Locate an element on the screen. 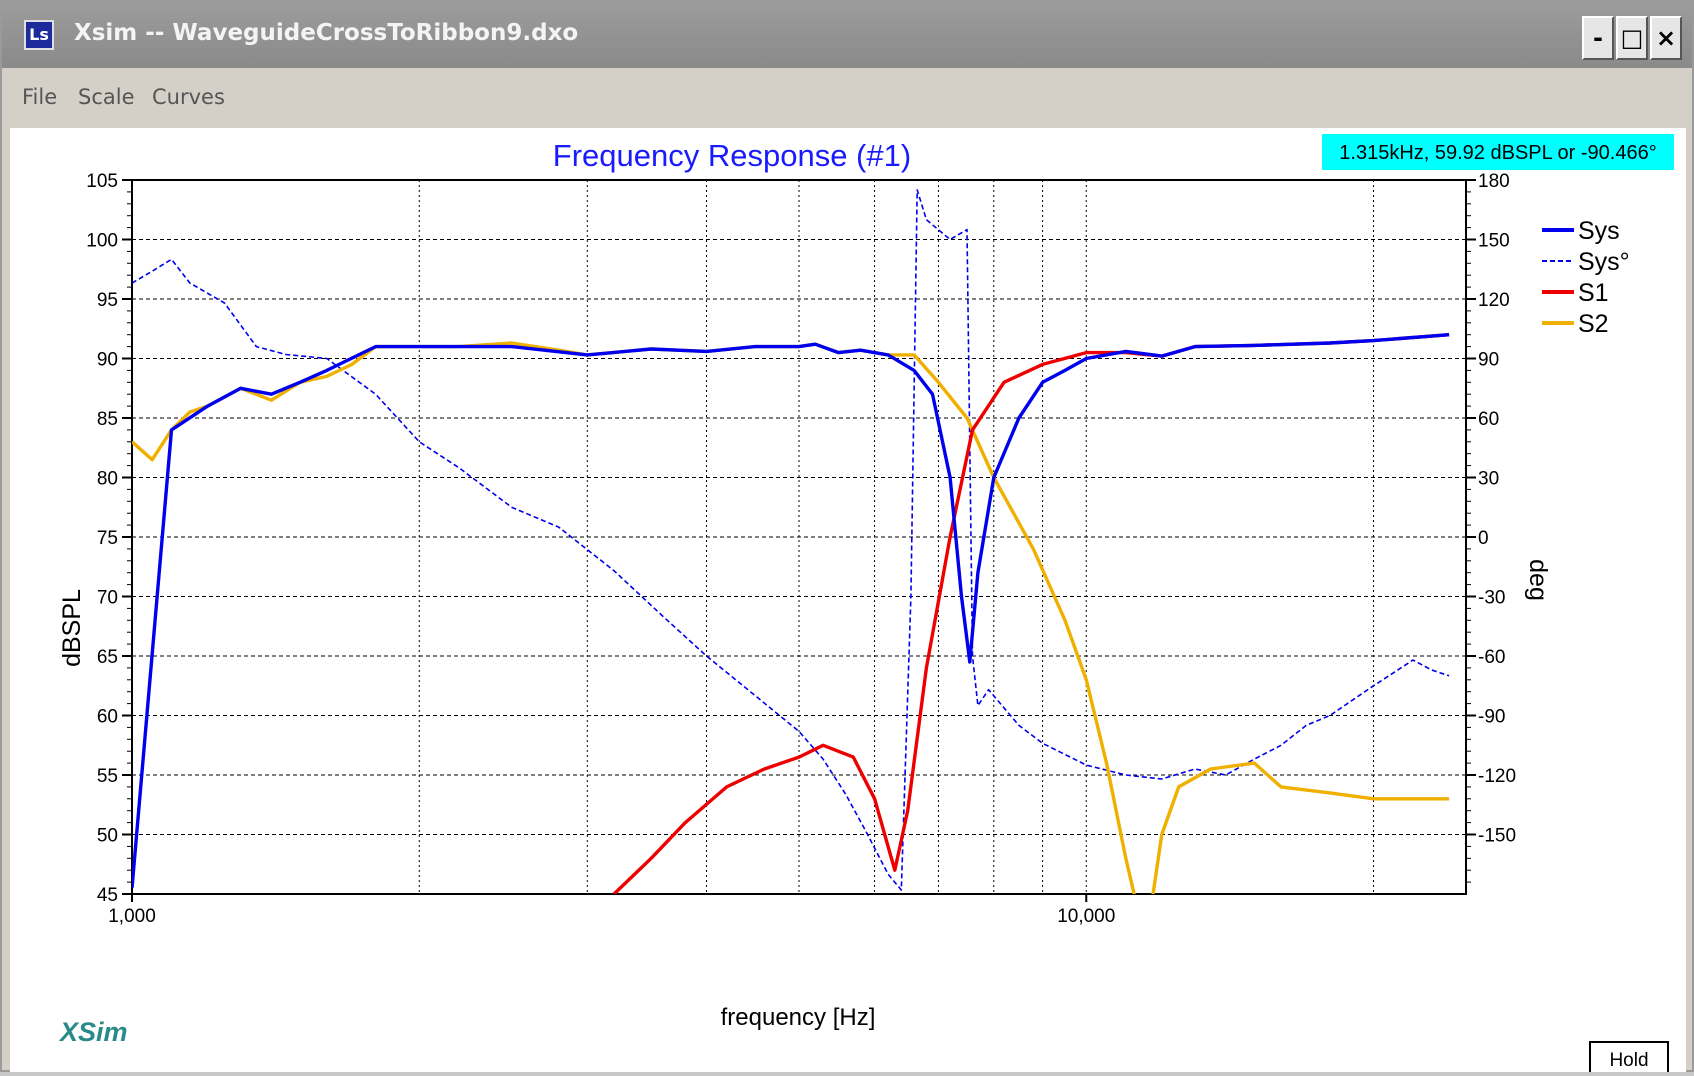 Image resolution: width=1694 pixels, height=1076 pixels. legend-label: S2 is located at coordinates (1593, 324).